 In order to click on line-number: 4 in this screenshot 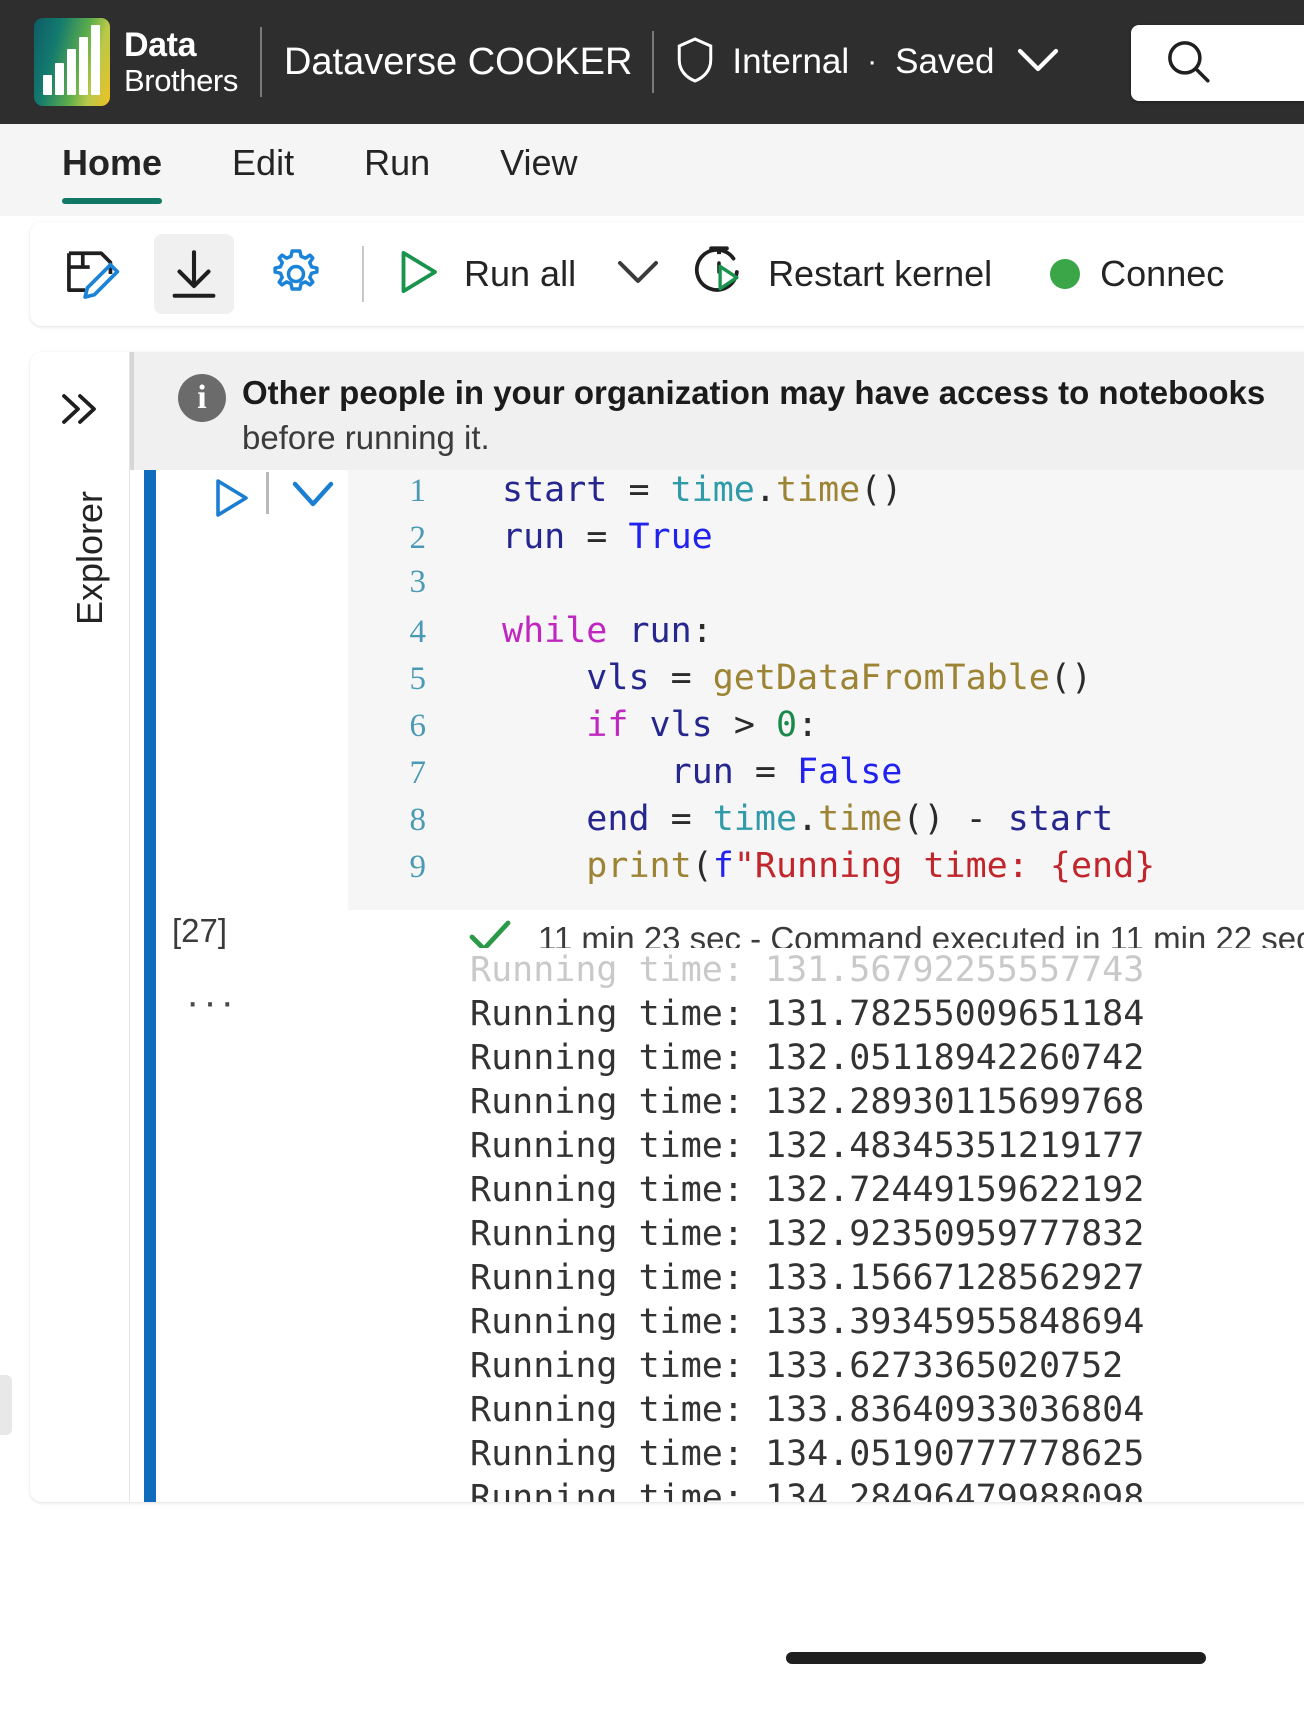, I will do `click(418, 632)`.